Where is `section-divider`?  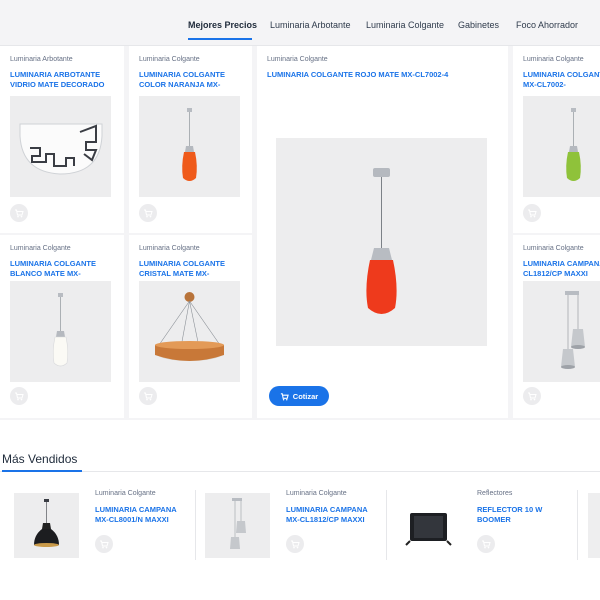
section-divider is located at coordinates (300, 471).